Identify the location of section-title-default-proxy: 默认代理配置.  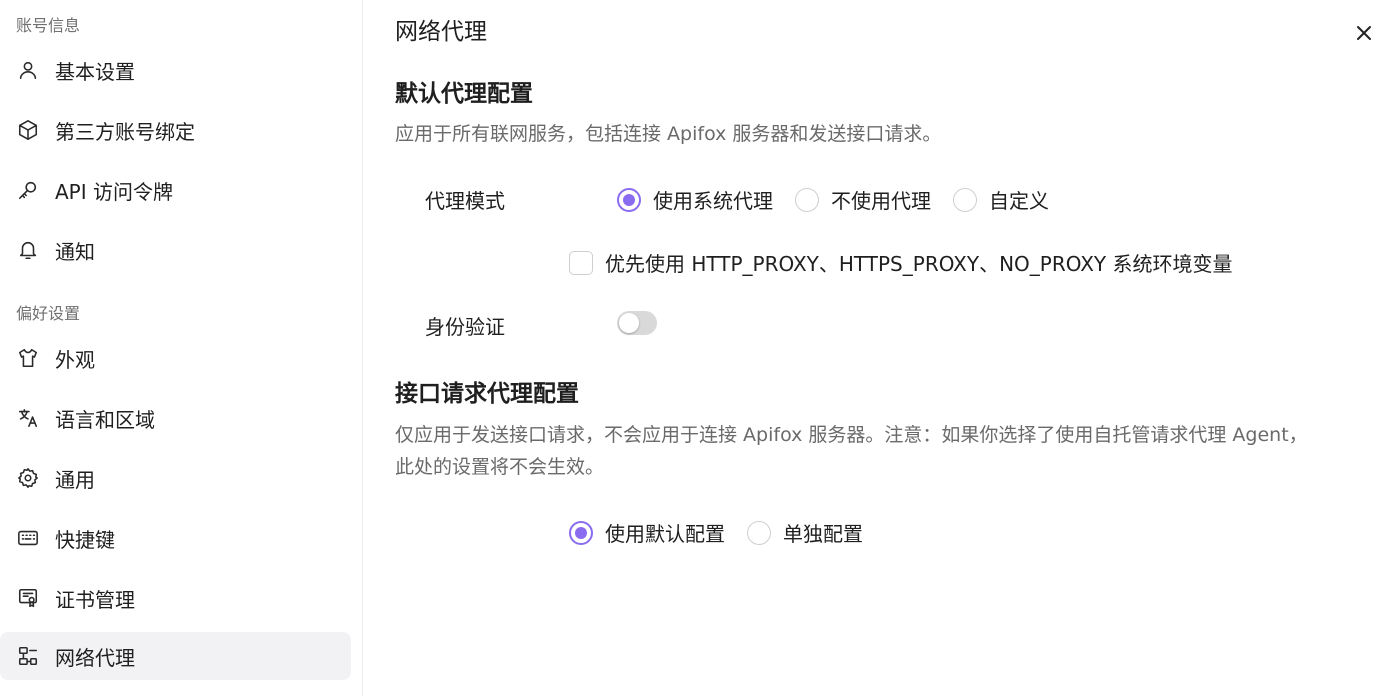
(464, 94).